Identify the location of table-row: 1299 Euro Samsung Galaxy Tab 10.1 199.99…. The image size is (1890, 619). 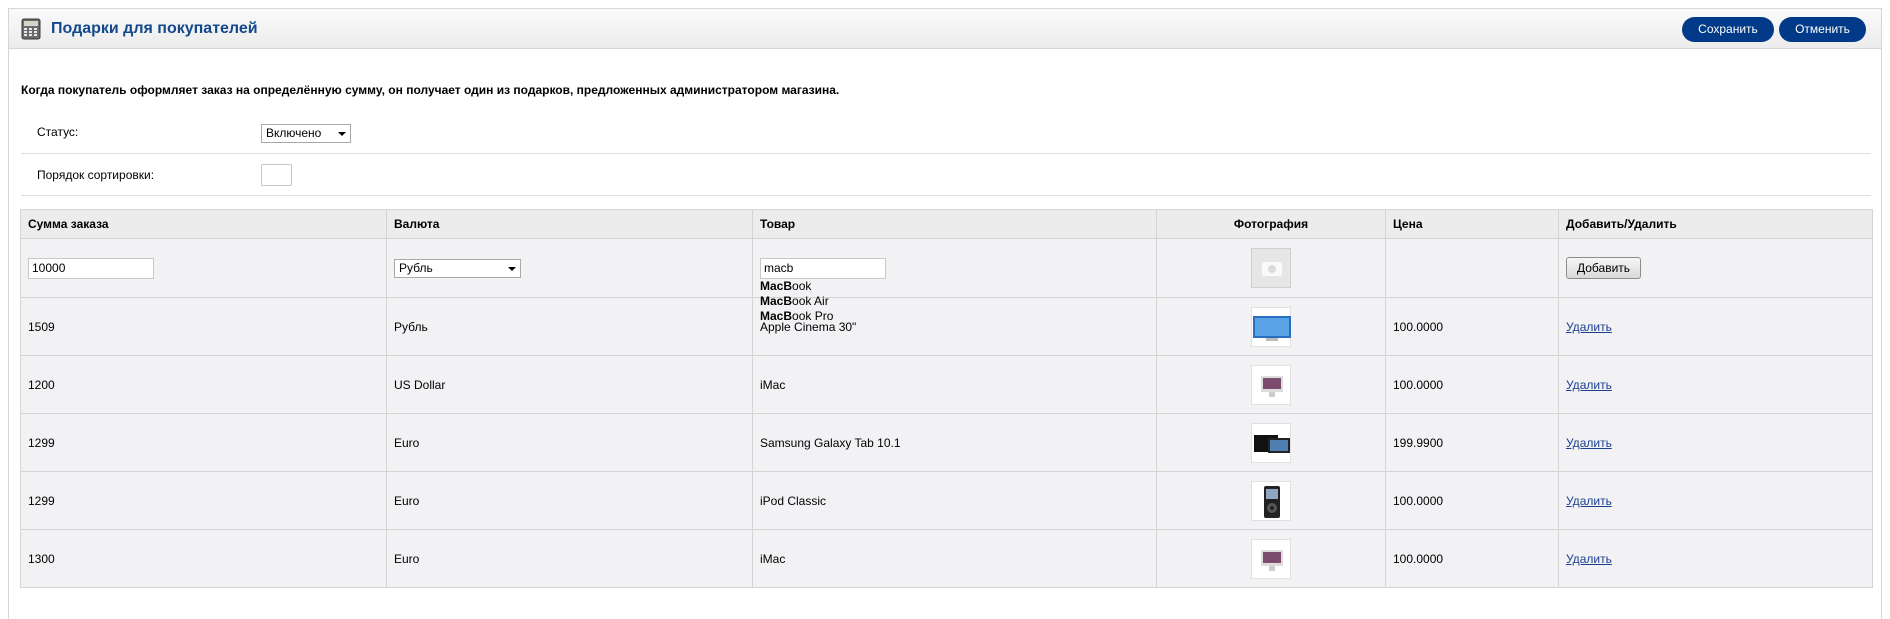
(946, 442).